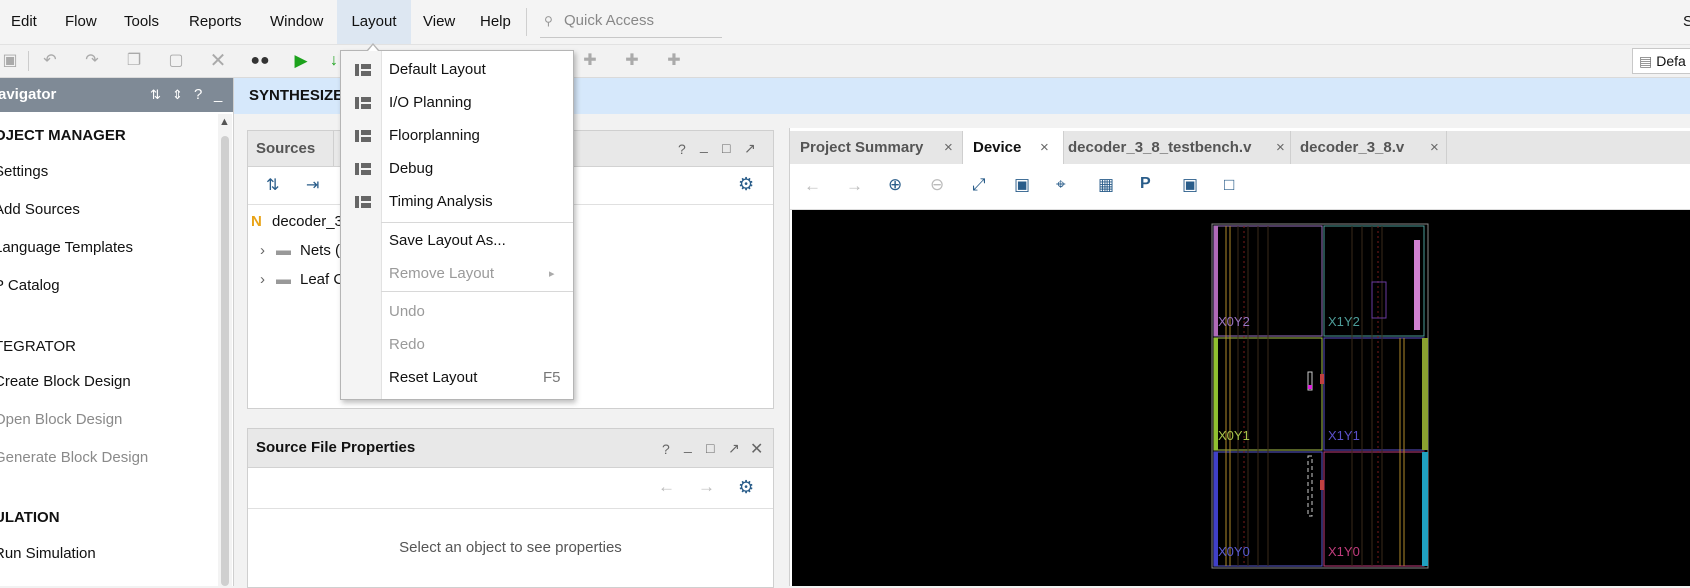 The width and height of the screenshot is (1690, 588). What do you see at coordinates (1234, 551) in the screenshot?
I see `region-label: X0Y0` at bounding box center [1234, 551].